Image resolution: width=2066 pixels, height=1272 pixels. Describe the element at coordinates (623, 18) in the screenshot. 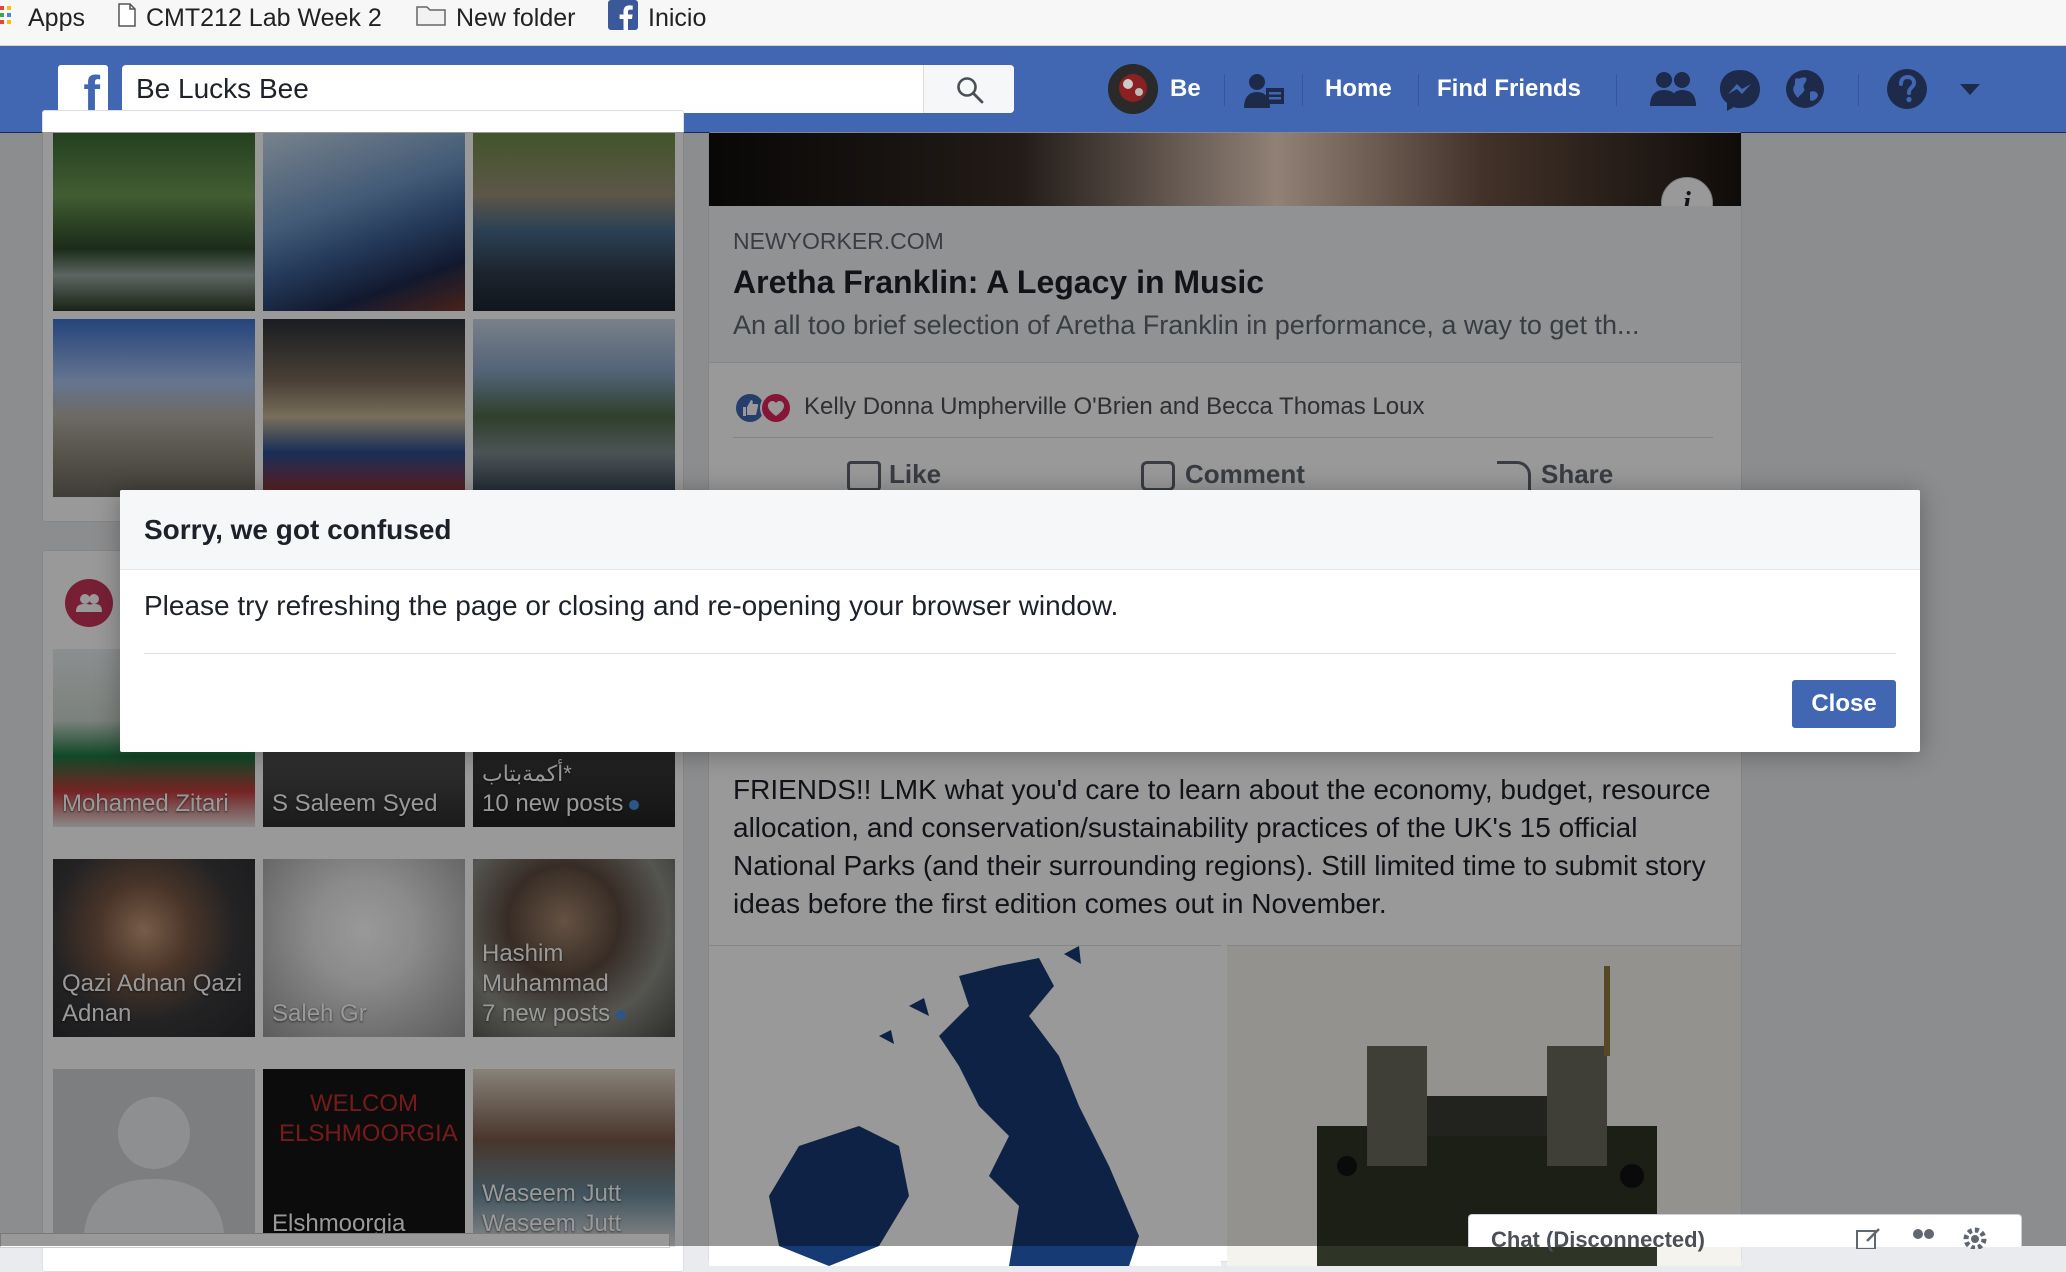

I see `facebook-icon` at that location.